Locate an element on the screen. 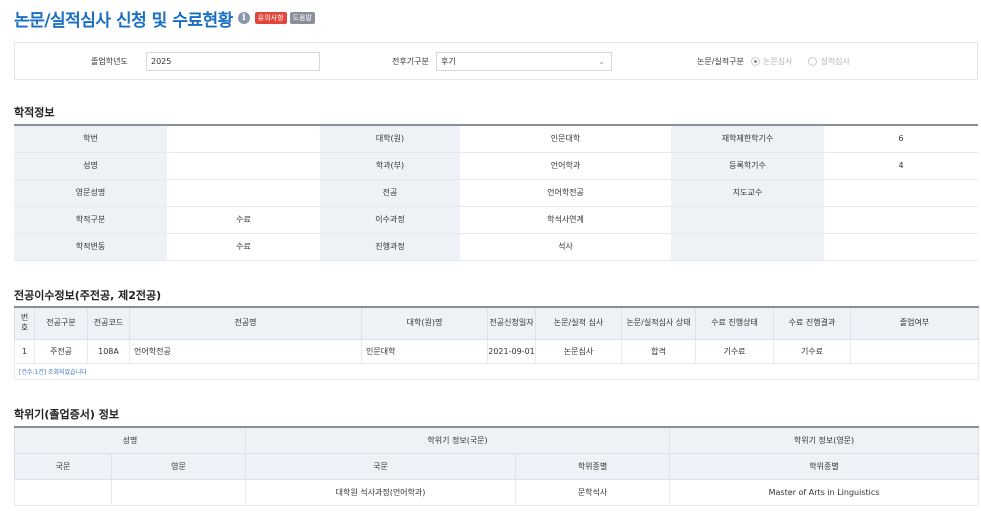  info-value-cell: 학석사연계 is located at coordinates (565, 220).